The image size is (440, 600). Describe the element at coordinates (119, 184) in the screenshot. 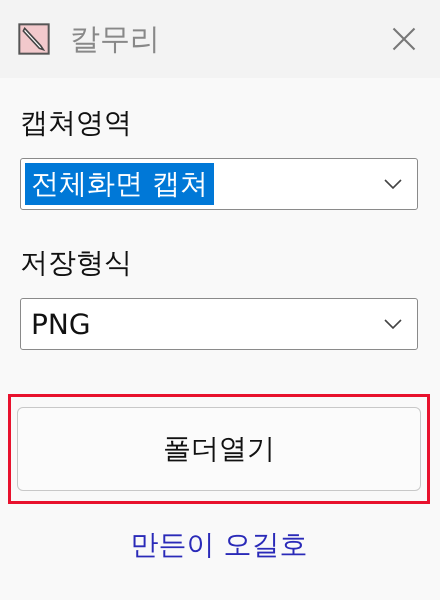

I see `dropdown-value: 전체화면 캡쳐` at that location.